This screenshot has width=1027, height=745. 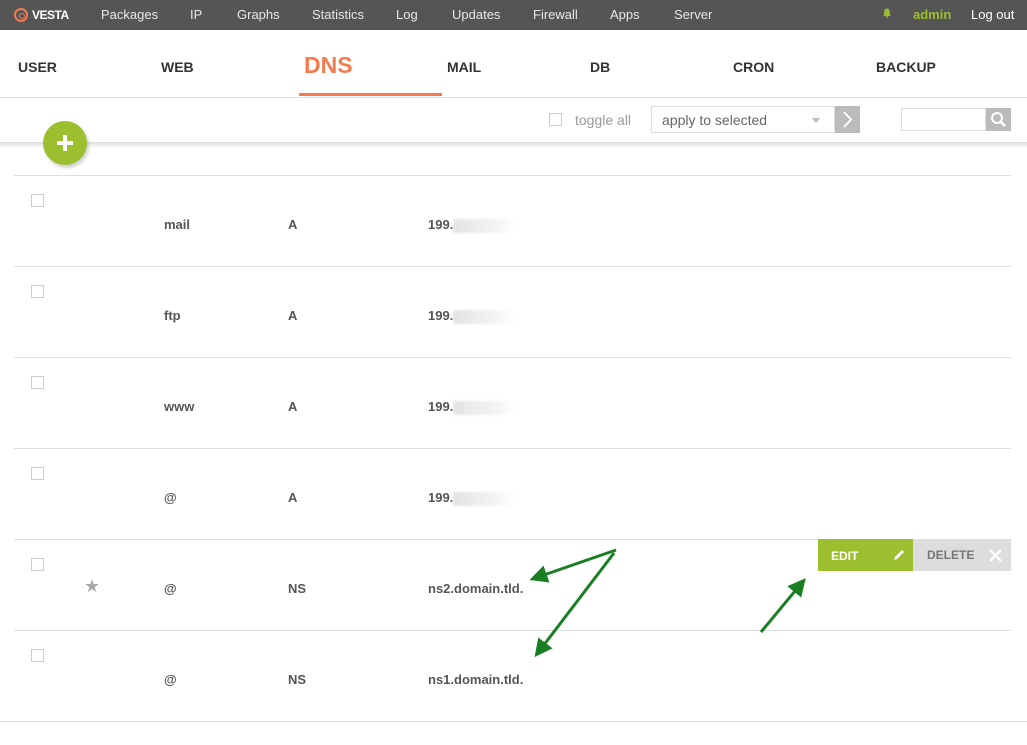 What do you see at coordinates (992, 14) in the screenshot?
I see `logout-link: Log out` at bounding box center [992, 14].